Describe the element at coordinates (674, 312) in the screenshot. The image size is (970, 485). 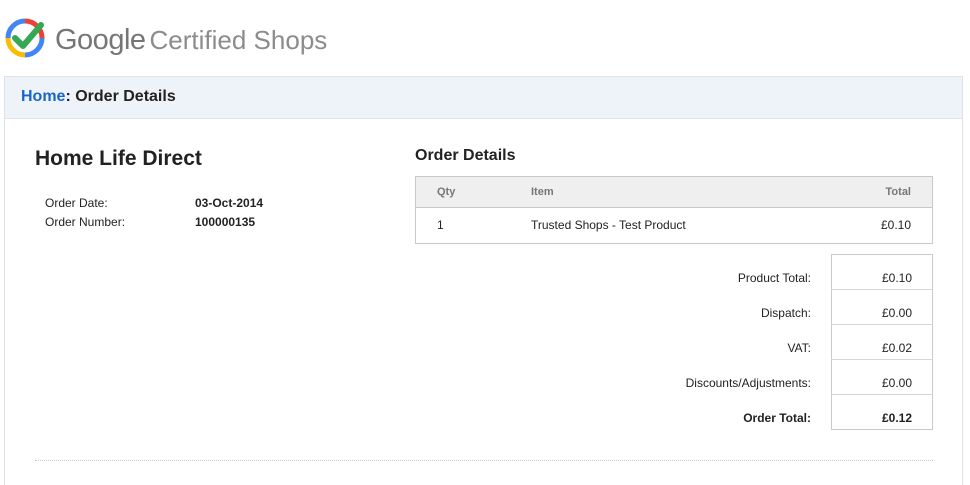
I see `dispatch-row: Dispatch: £0.00` at that location.